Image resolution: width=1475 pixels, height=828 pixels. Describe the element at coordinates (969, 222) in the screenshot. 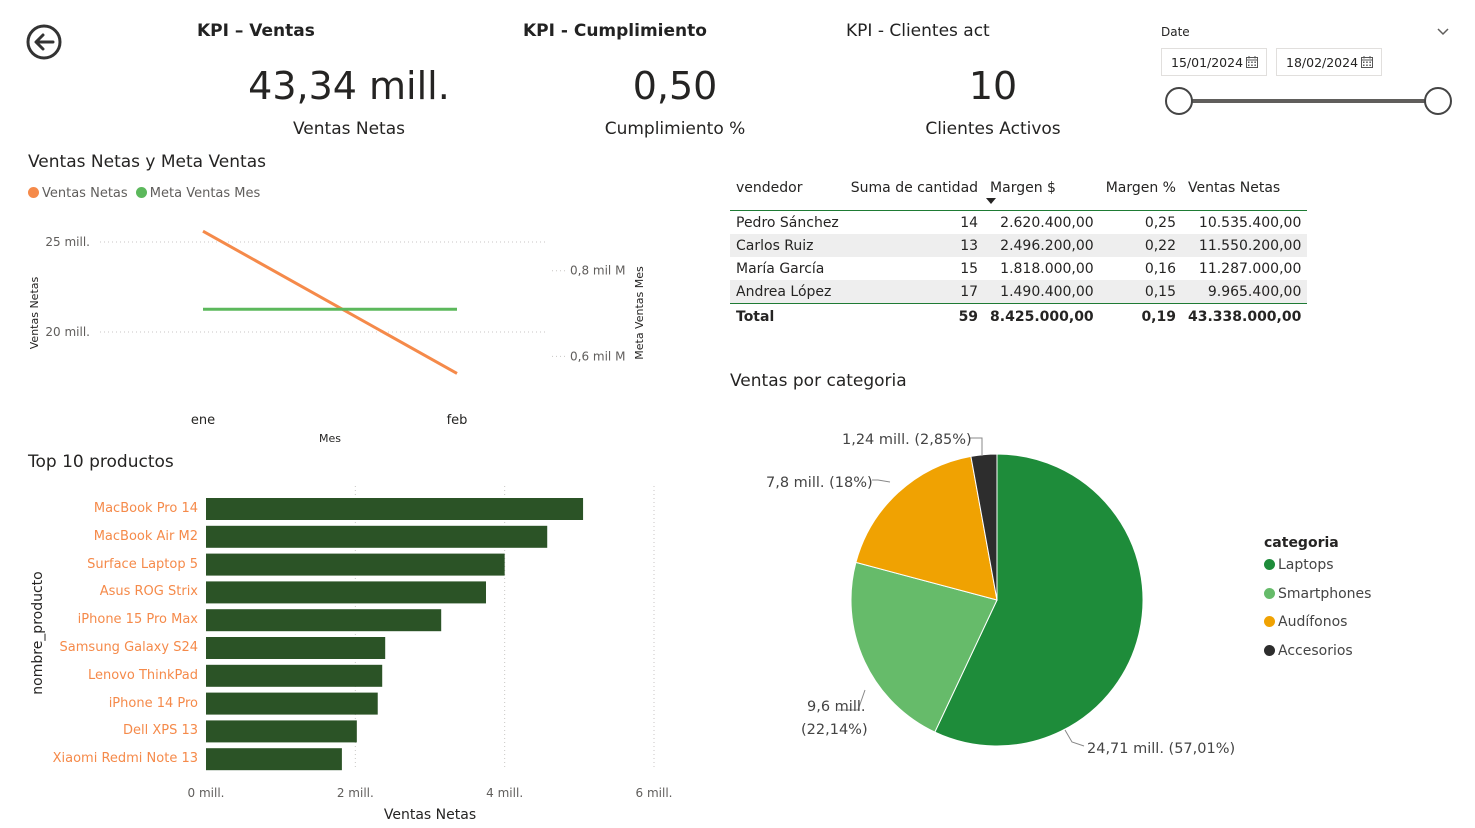

I see `cell-cantidad: 14` at that location.